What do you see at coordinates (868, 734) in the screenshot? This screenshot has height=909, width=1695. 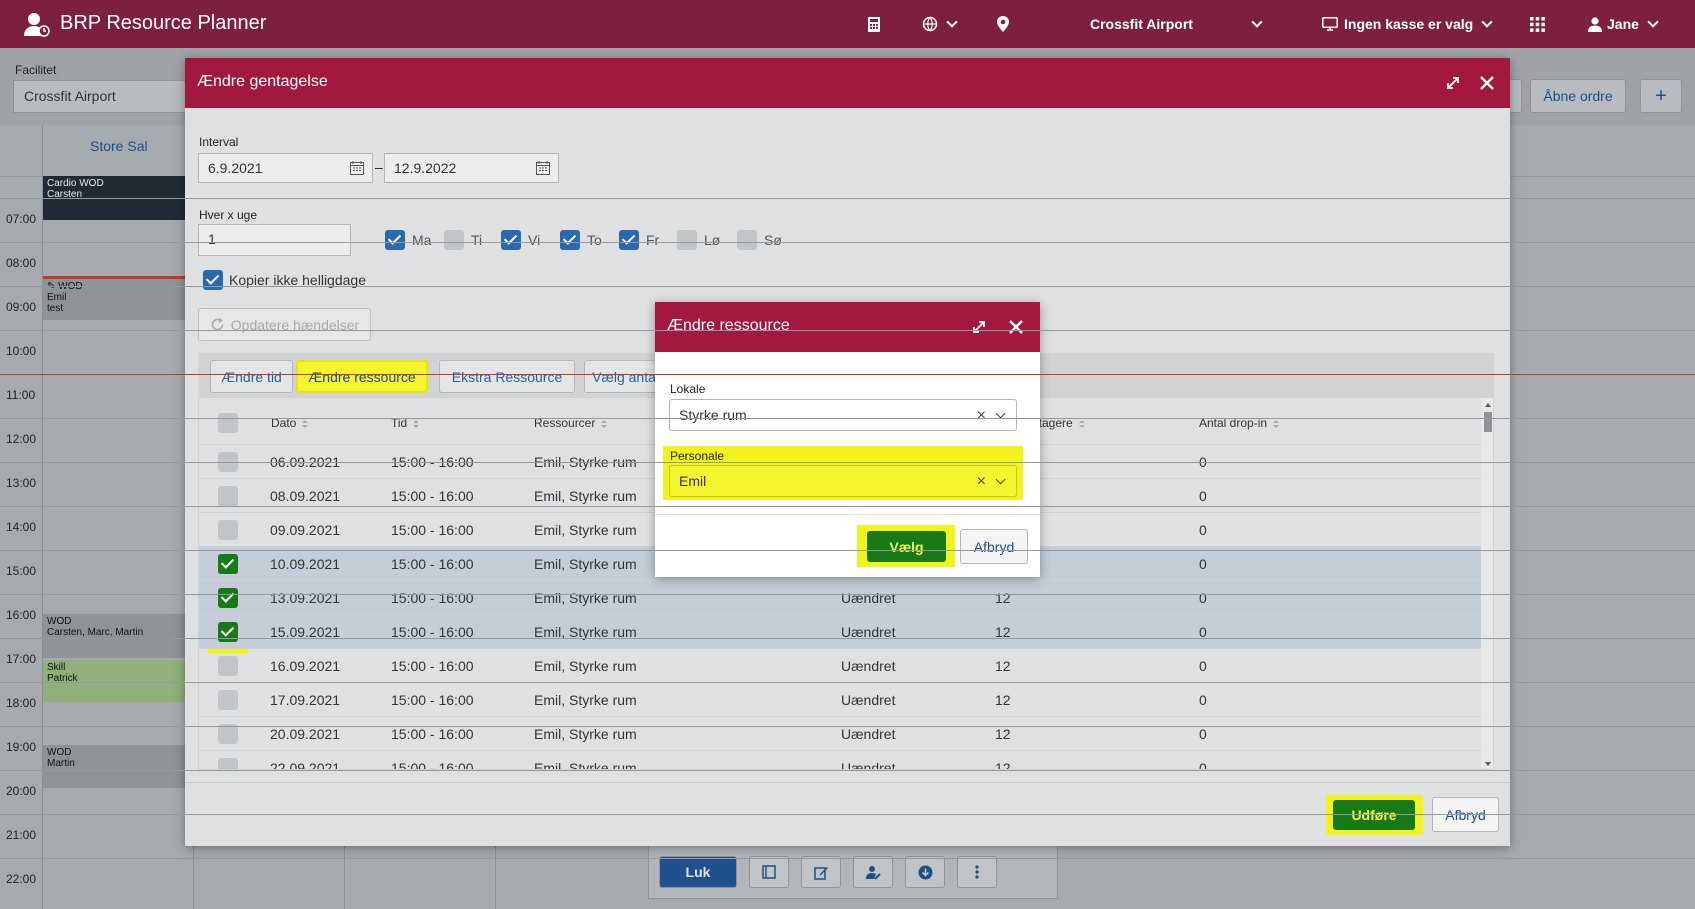 I see `cell-status: Uændret` at bounding box center [868, 734].